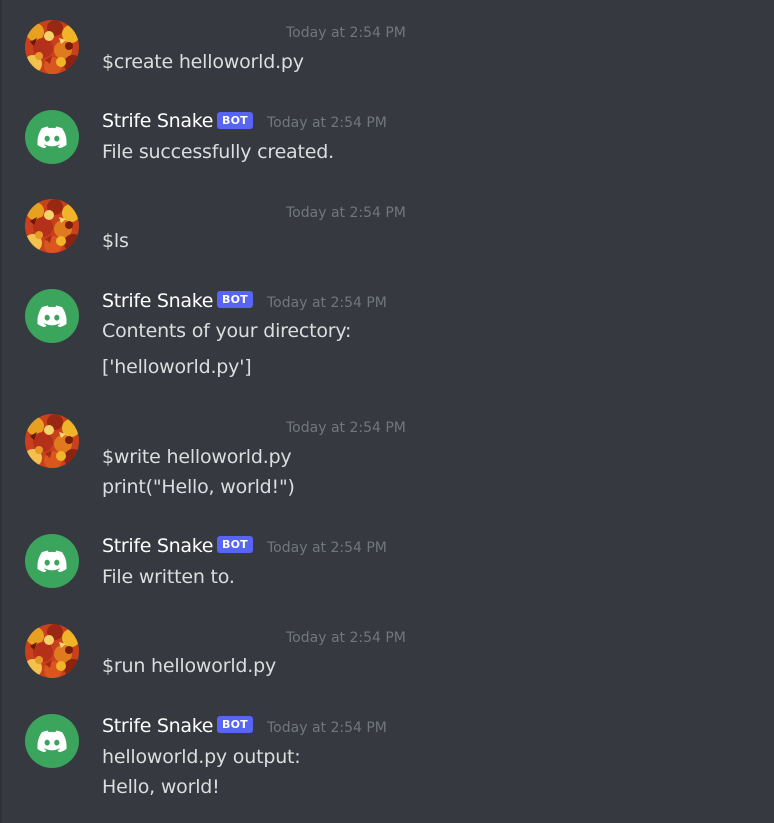 This screenshot has height=823, width=774. I want to click on message-text: print("Hello, world!"), so click(198, 487).